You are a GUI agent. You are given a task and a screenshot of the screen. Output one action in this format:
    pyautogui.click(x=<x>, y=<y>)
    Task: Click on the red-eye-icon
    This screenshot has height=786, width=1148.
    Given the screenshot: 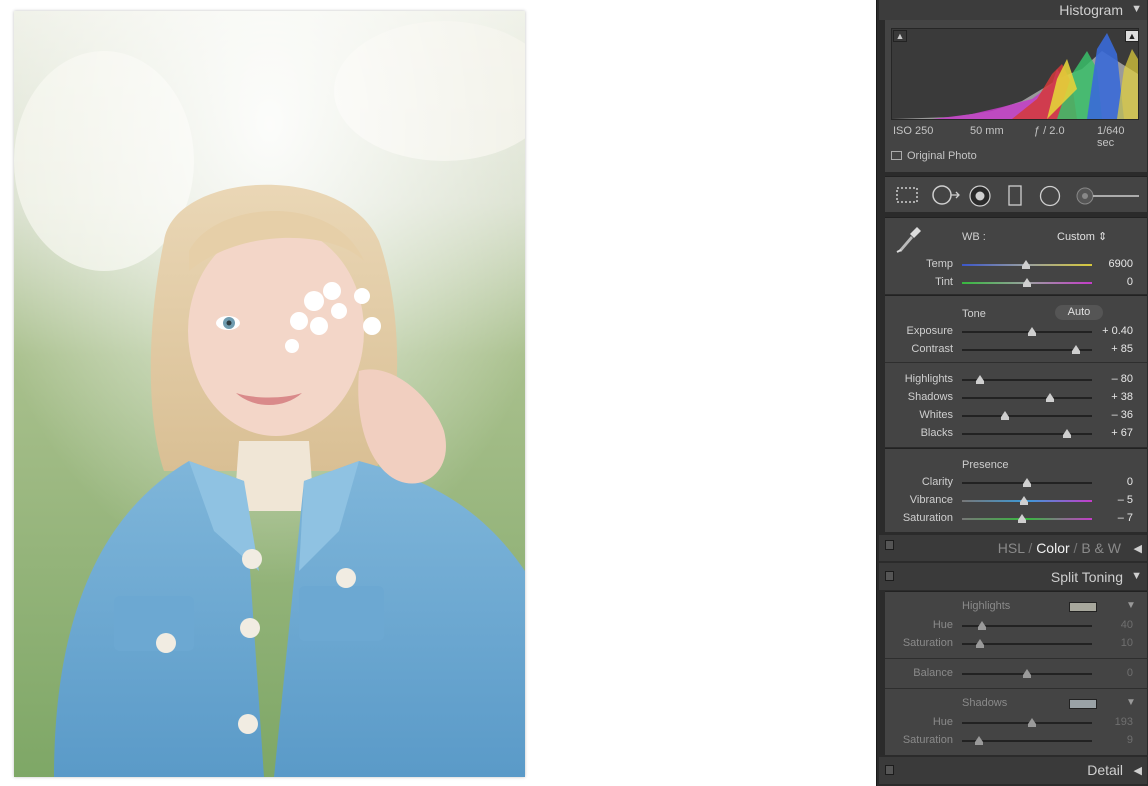 What is the action you would take?
    pyautogui.click(x=980, y=196)
    